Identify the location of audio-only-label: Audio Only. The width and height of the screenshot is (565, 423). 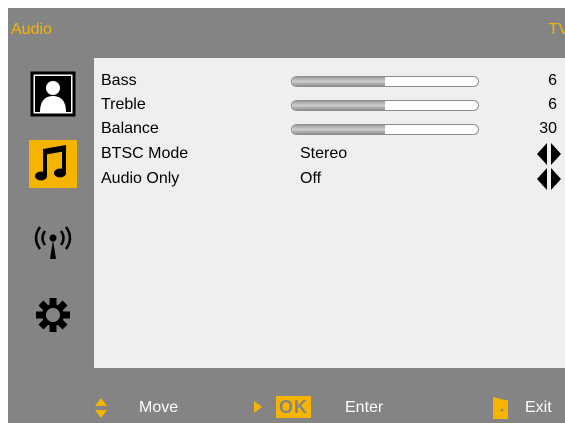
(140, 178).